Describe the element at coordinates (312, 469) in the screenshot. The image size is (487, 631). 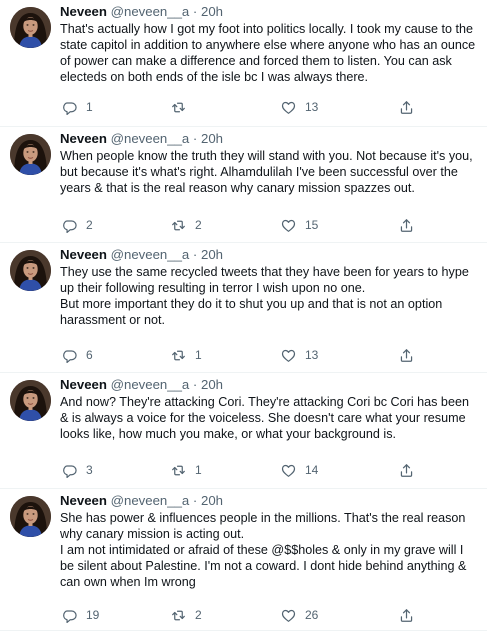
I see `likes-count: 14` at that location.